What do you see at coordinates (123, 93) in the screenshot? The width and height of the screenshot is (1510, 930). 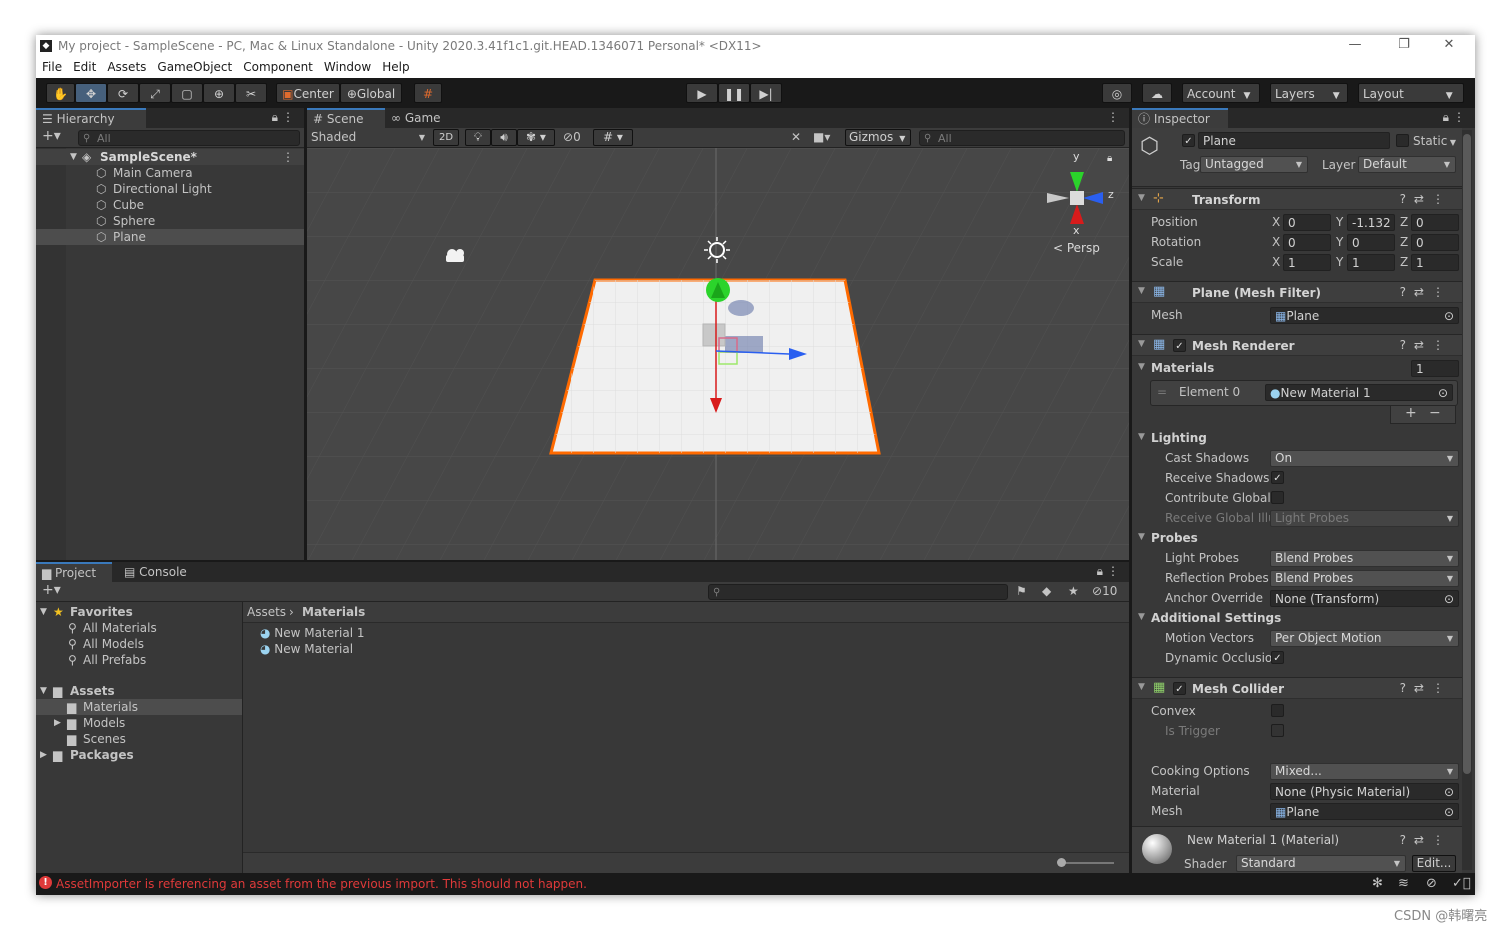 I see `rotate-tool-icon: ⟳` at bounding box center [123, 93].